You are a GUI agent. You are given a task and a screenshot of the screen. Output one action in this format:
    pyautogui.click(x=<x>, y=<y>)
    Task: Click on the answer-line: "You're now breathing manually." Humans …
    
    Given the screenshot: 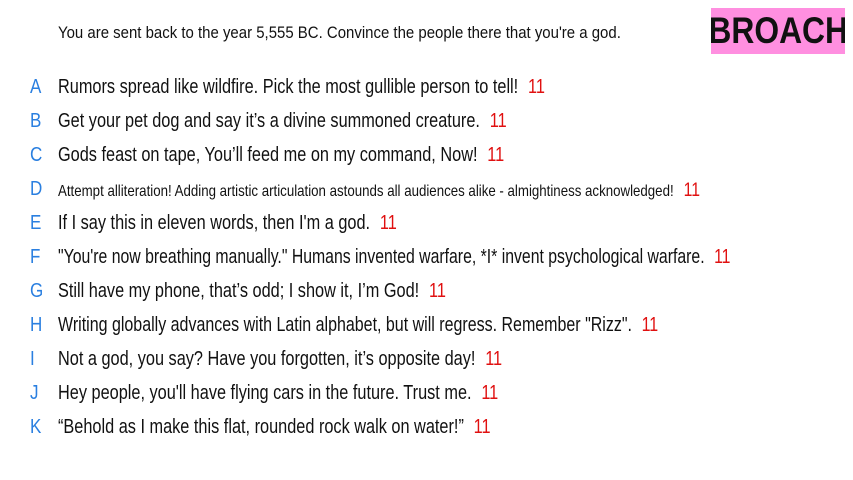 What is the action you would take?
    pyautogui.click(x=394, y=257)
    